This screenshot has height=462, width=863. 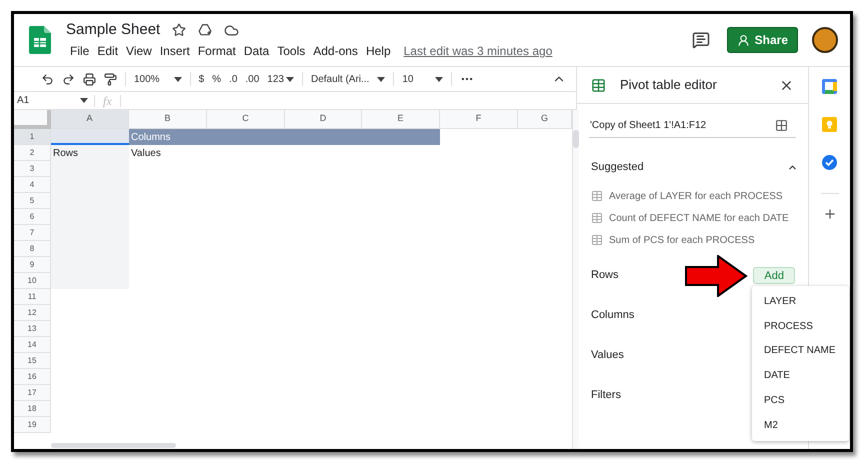 What do you see at coordinates (32, 313) in the screenshot?
I see `row-header: 12` at bounding box center [32, 313].